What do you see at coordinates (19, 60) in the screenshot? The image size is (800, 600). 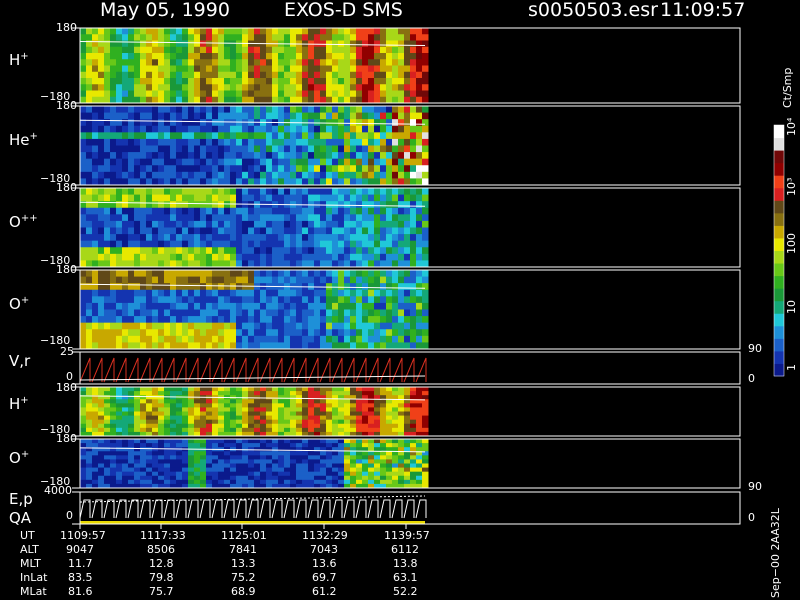 I see `panel-label-h-plus: H+` at bounding box center [19, 60].